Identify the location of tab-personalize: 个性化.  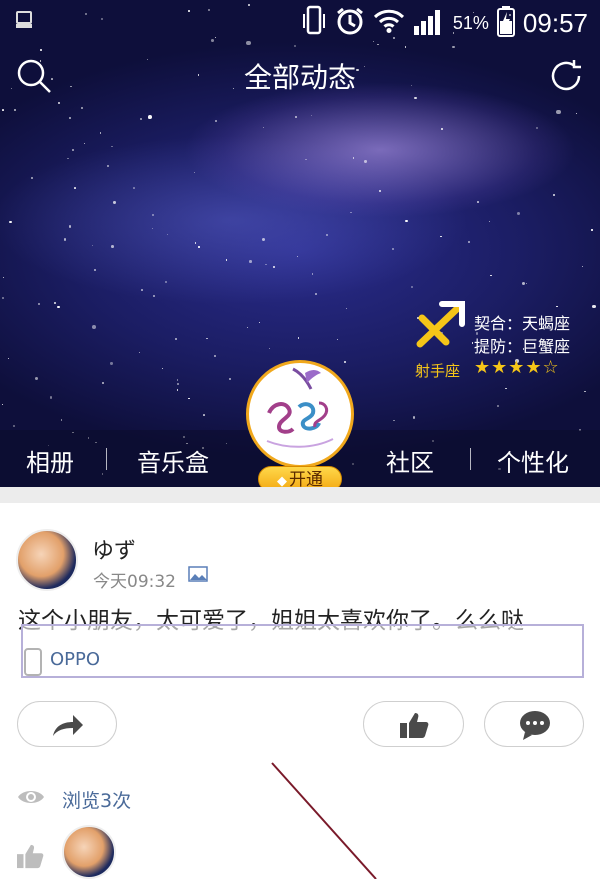
(533, 460).